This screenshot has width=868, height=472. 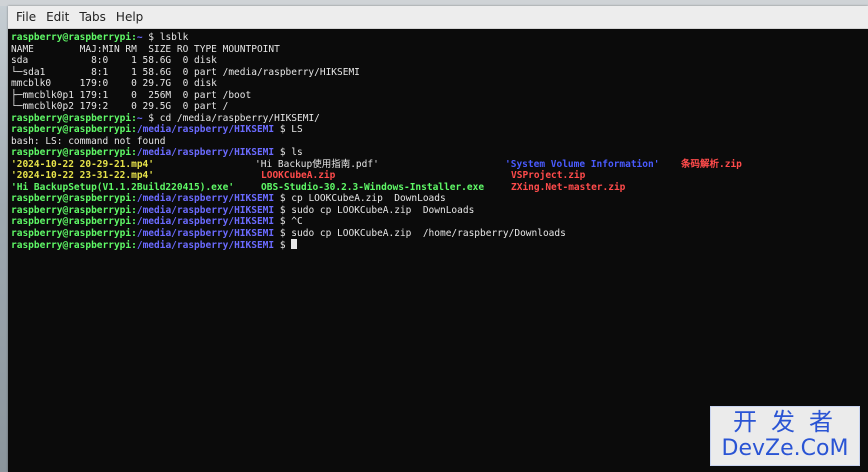 What do you see at coordinates (317, 164) in the screenshot?
I see `file-entry: 'Hi Backup使用指南.pdf'` at bounding box center [317, 164].